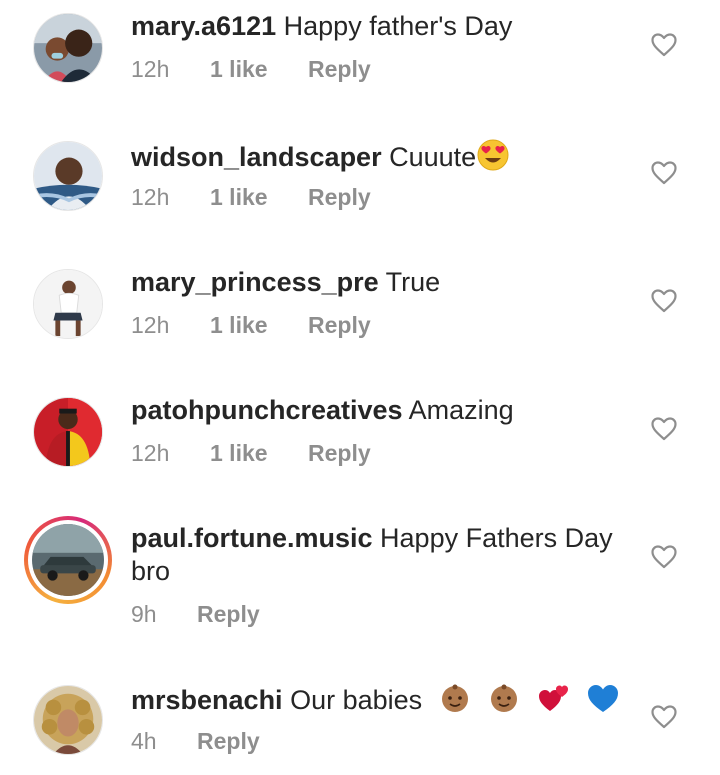 The width and height of the screenshot is (720, 775). I want to click on comment-meta: 9h Reply, so click(195, 614).